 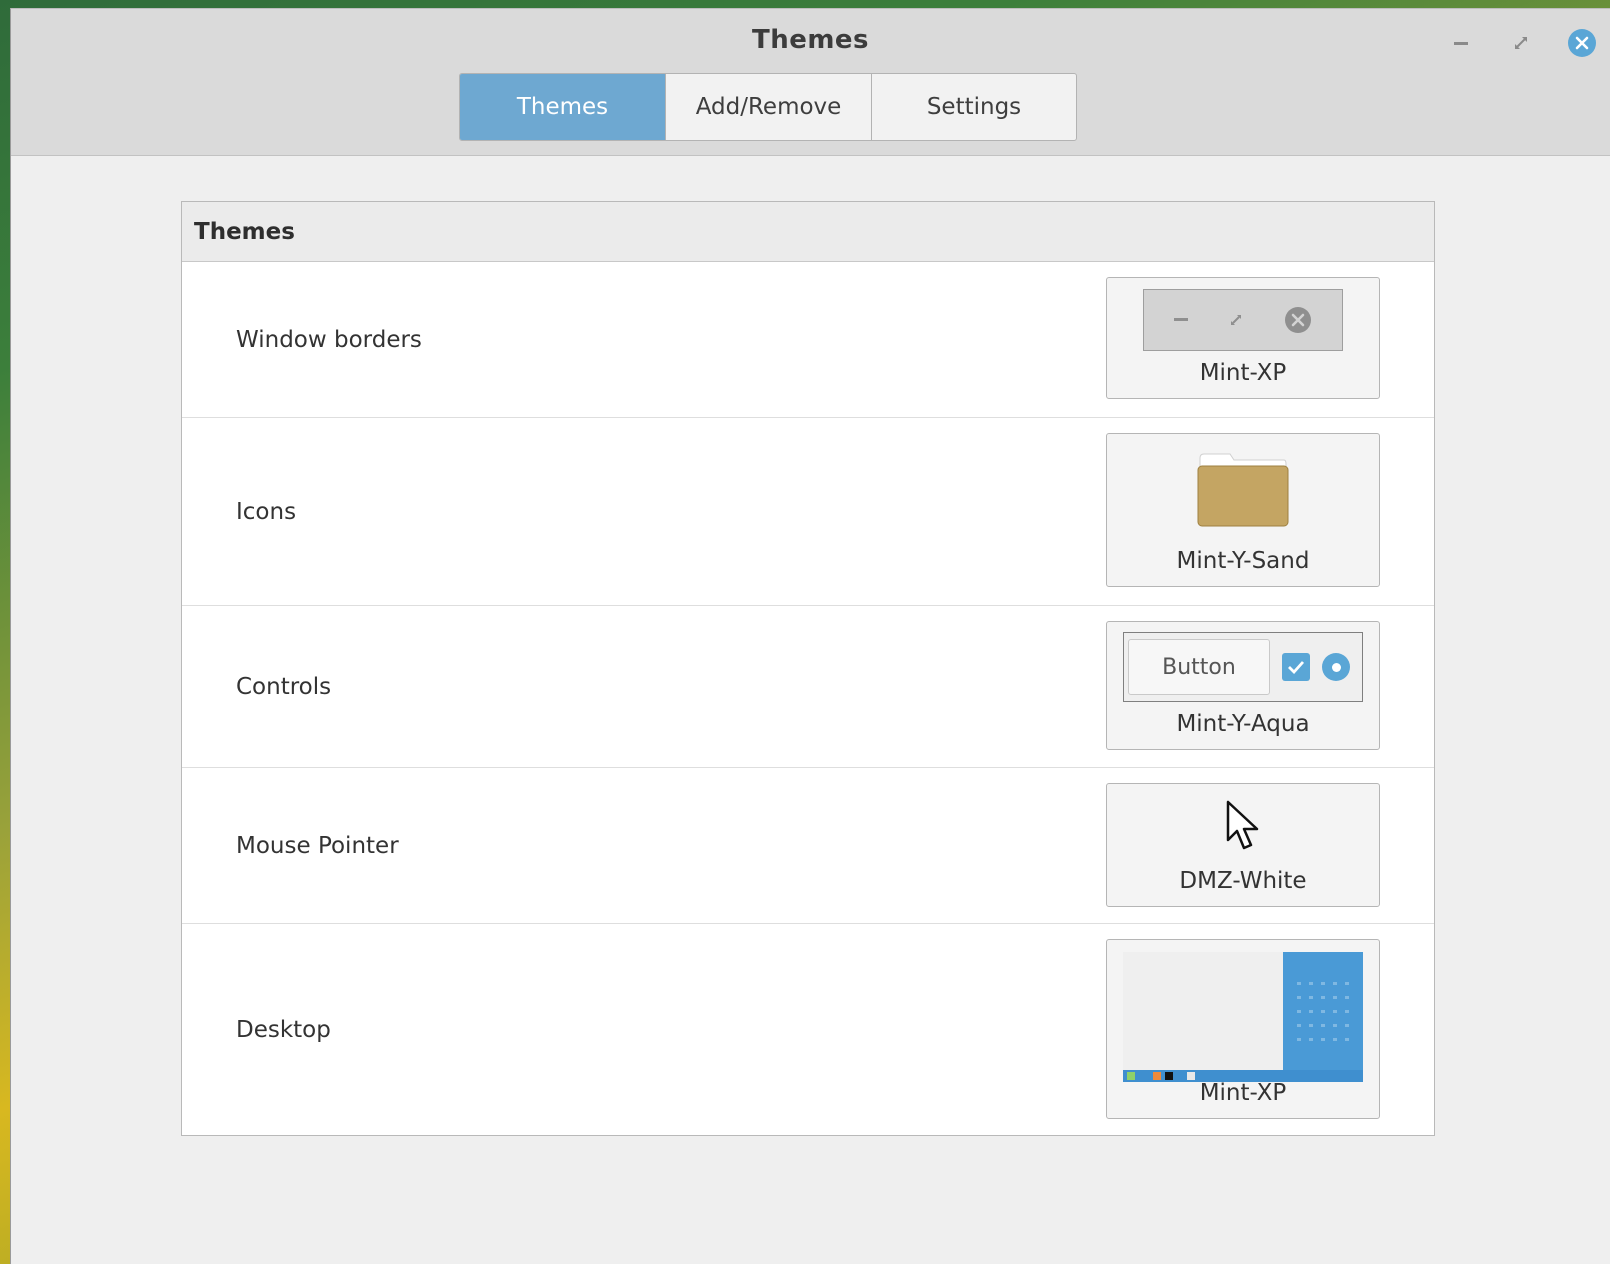 What do you see at coordinates (1336, 667) in the screenshot?
I see `radio-icon` at bounding box center [1336, 667].